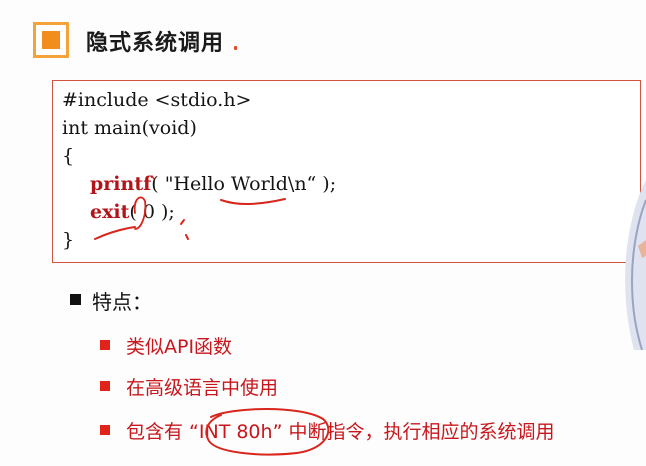 The height and width of the screenshot is (466, 646). I want to click on code-line-exit: exit( 0 );, so click(132, 212).